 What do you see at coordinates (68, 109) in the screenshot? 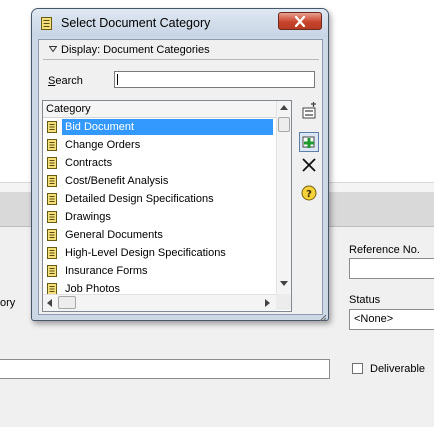
I see `category-column-label: Category` at bounding box center [68, 109].